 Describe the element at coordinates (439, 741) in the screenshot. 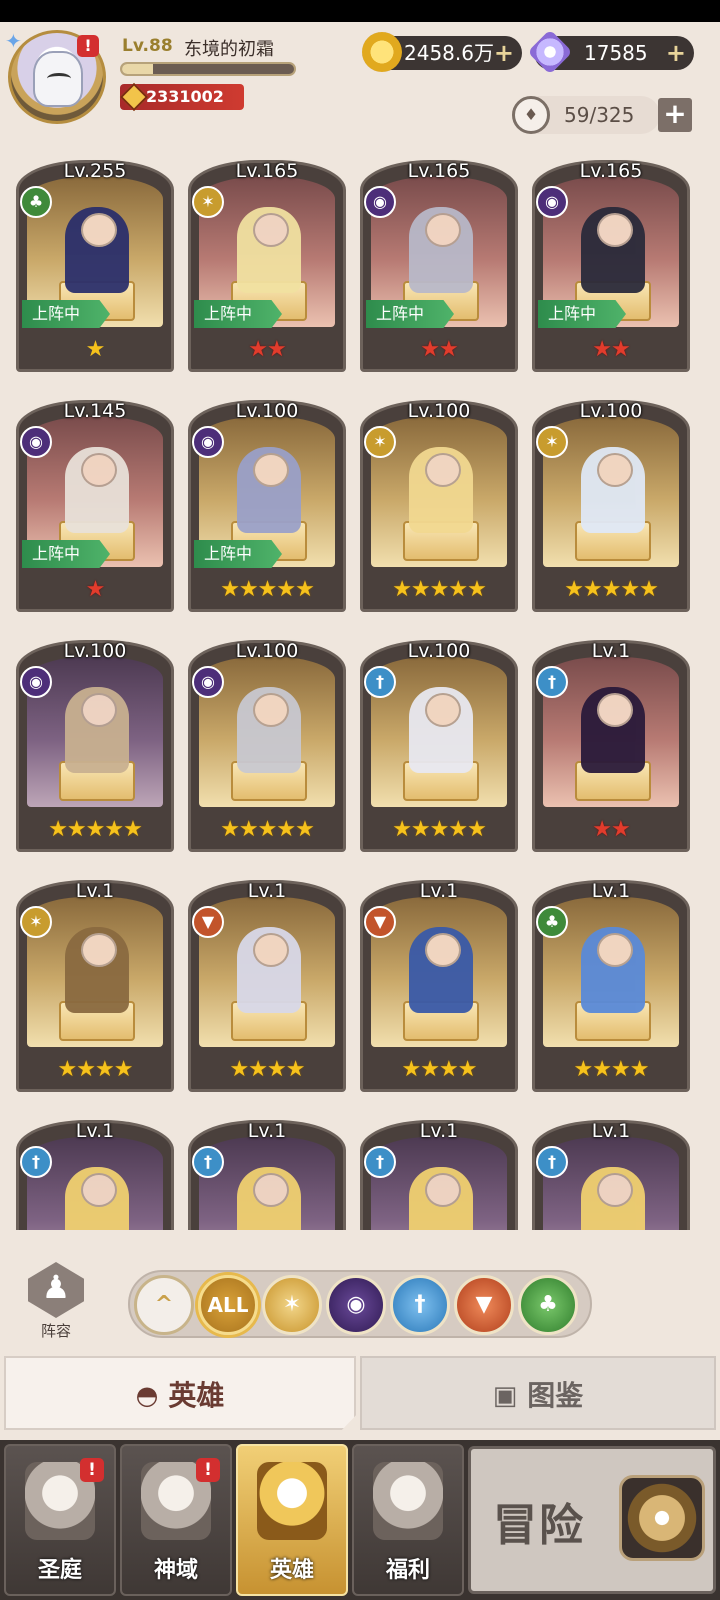

I see `hero-card: Lv.100 † ★★★★★` at that location.